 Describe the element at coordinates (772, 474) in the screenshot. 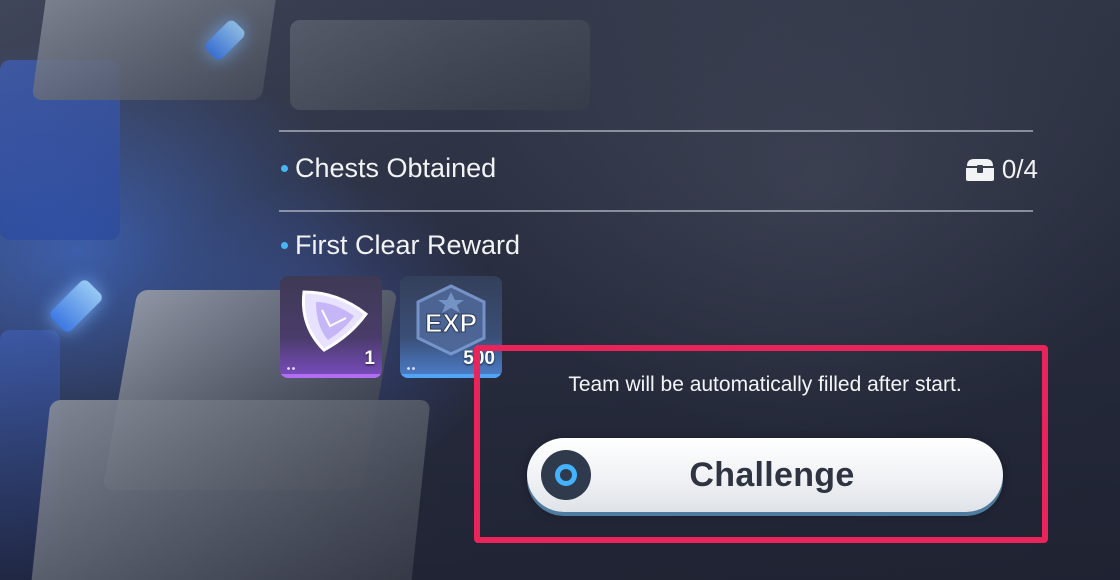

I see `challenge-button-label: Challenge` at that location.